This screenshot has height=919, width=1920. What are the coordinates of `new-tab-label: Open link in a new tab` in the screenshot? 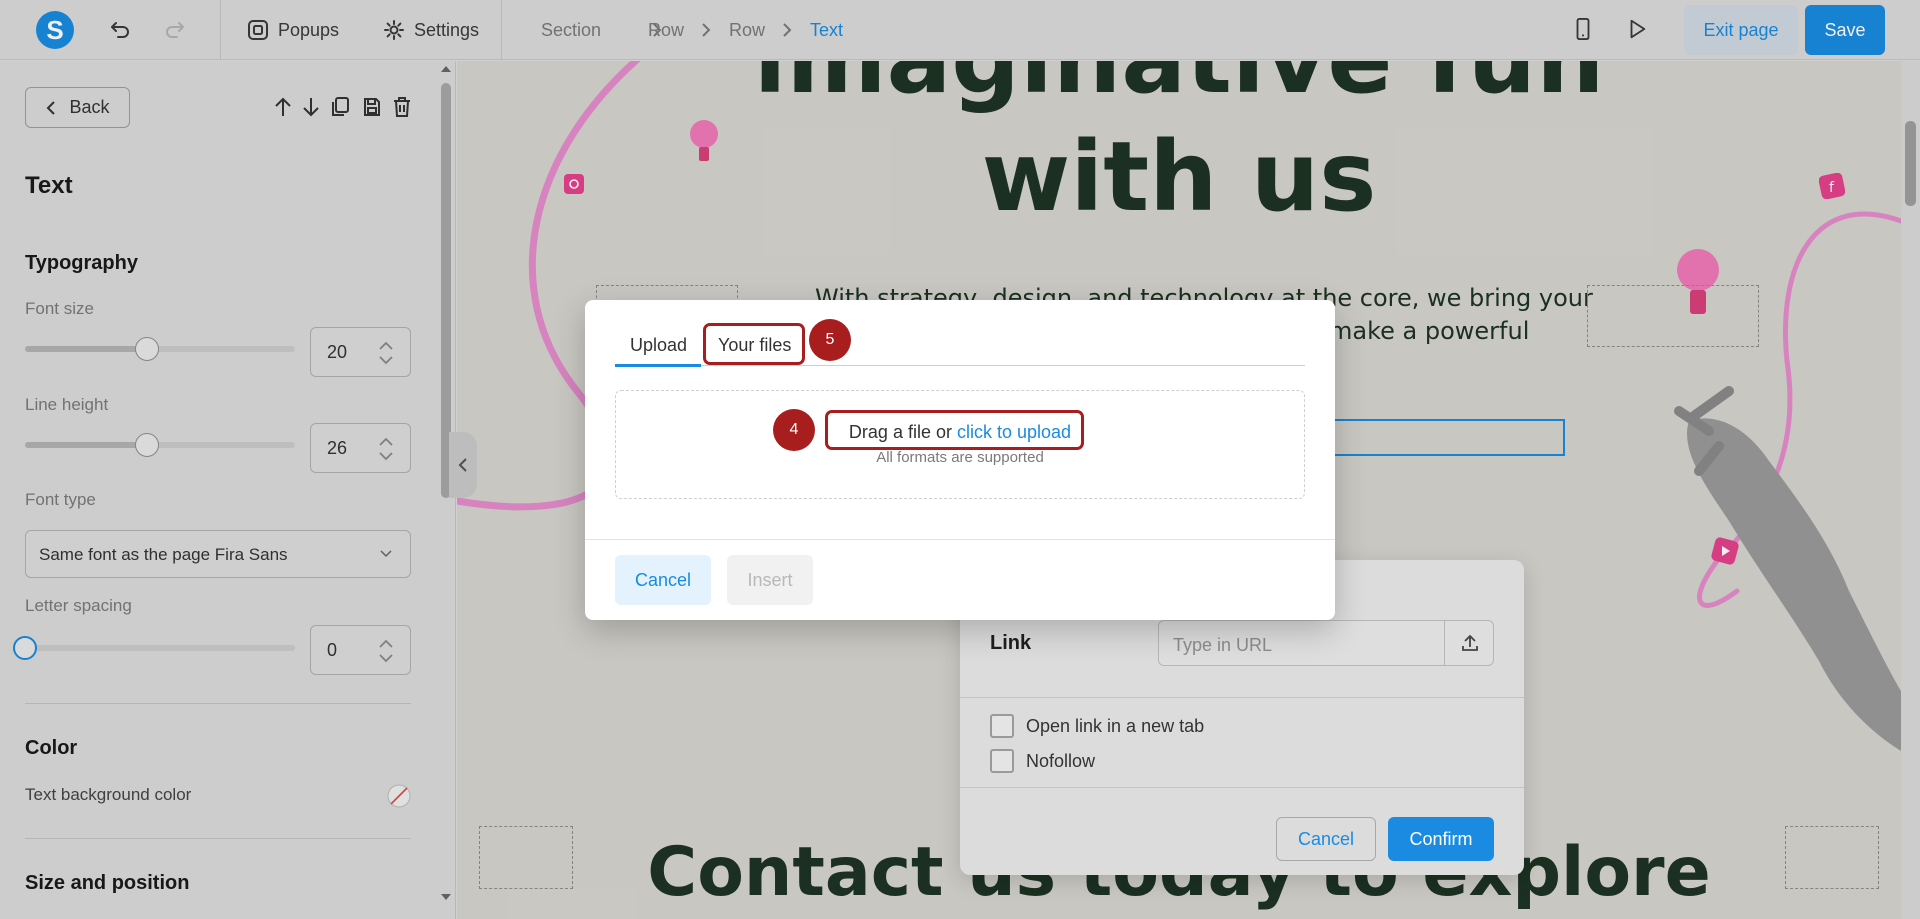 It's located at (1115, 726).